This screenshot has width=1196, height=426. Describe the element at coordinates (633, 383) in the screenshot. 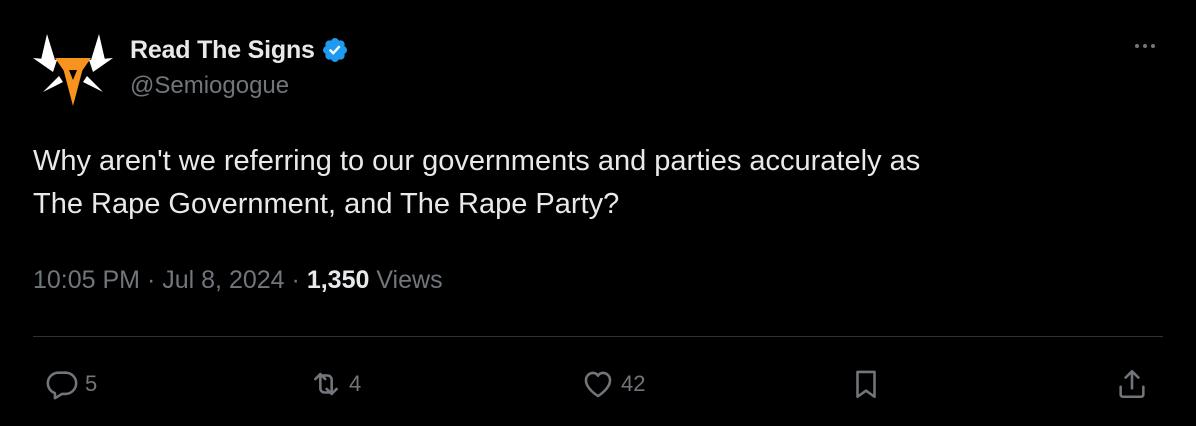

I see `like-count: 42` at that location.